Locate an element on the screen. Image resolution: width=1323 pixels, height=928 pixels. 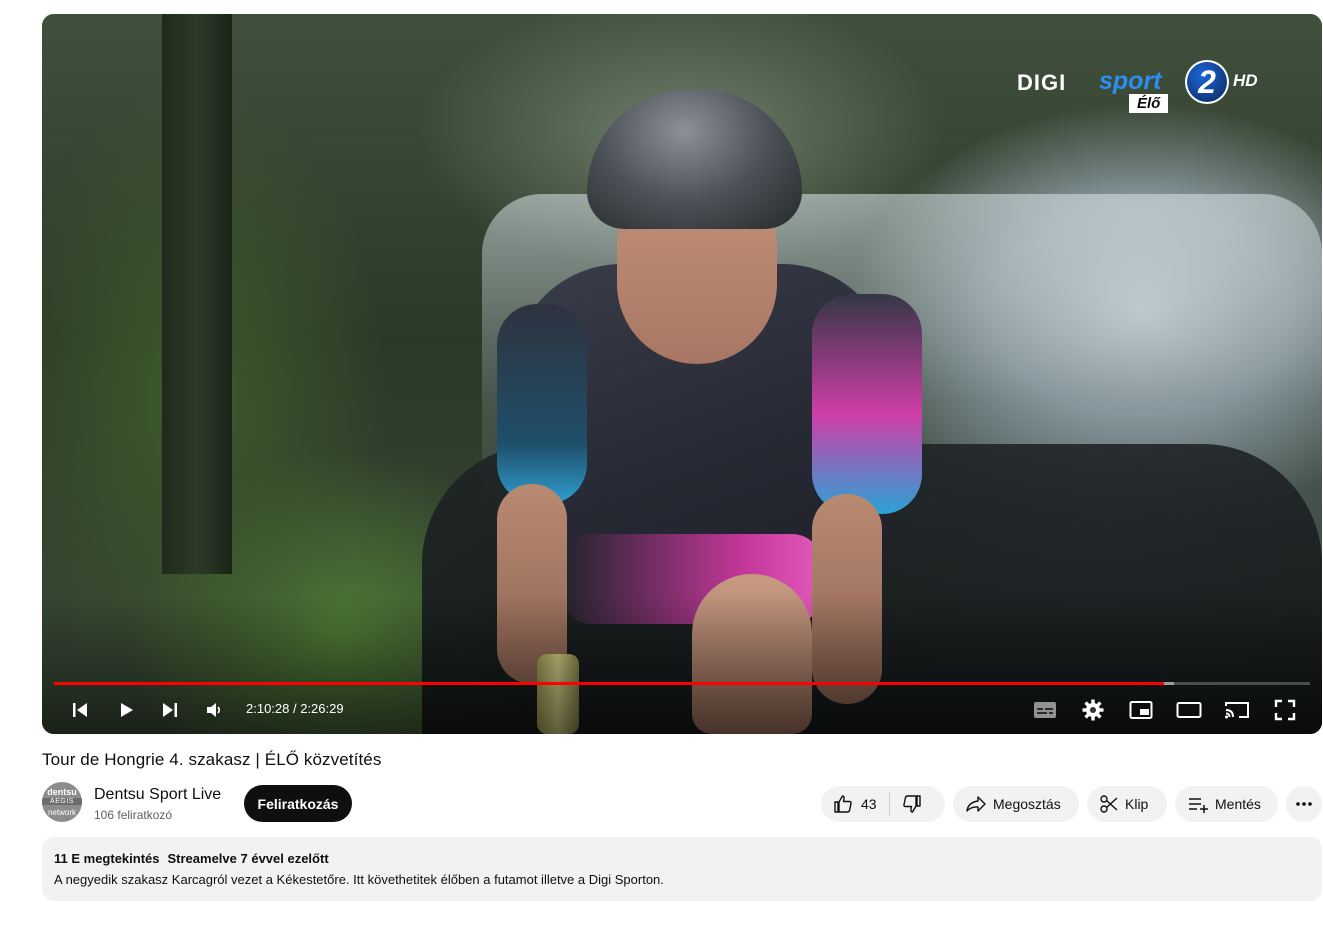
logo-channel-number: 2 is located at coordinates (1207, 82).